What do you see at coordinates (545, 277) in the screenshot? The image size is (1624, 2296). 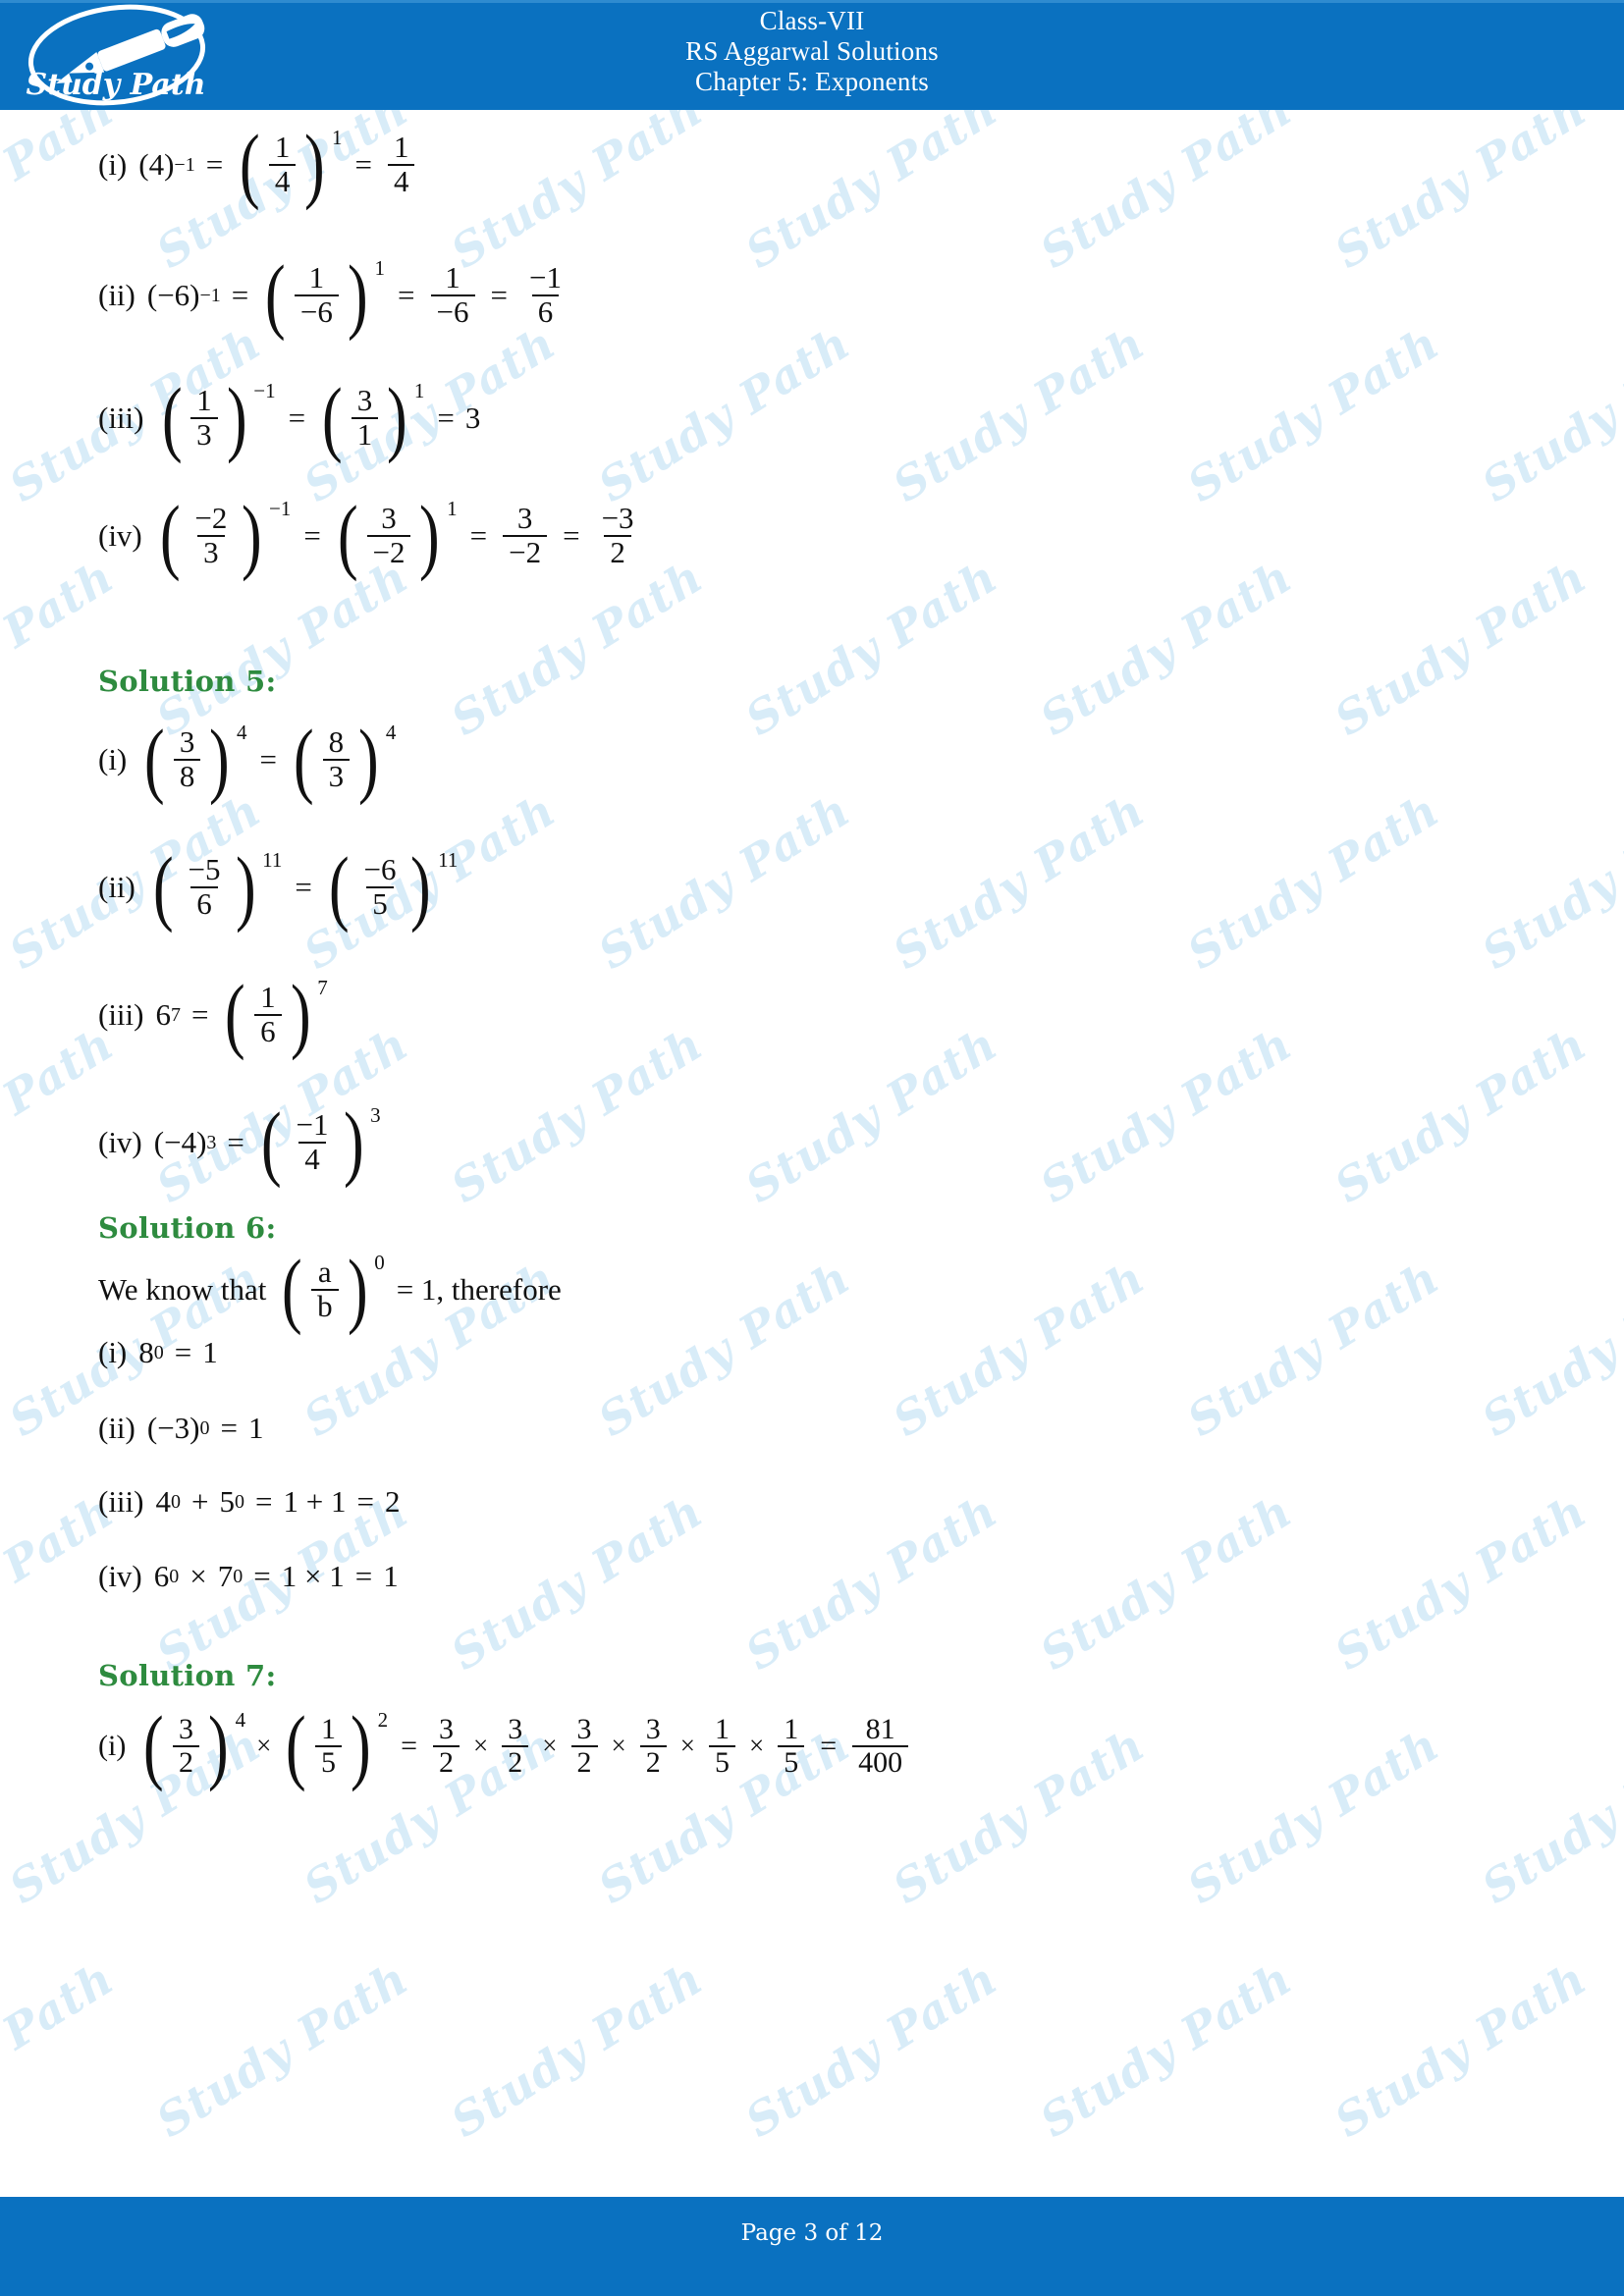 I see `numerator: −1` at bounding box center [545, 277].